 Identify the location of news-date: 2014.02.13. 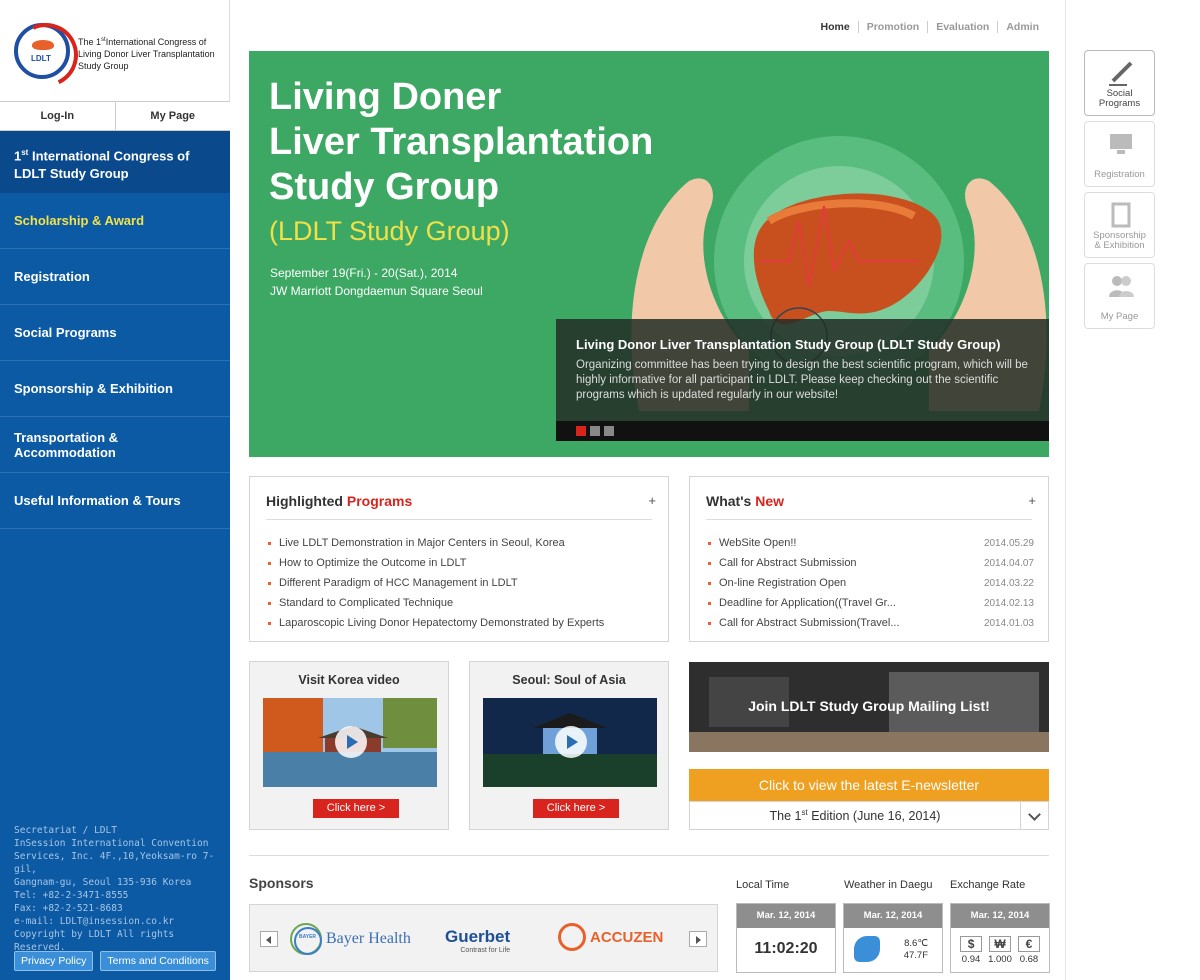
(1008, 603).